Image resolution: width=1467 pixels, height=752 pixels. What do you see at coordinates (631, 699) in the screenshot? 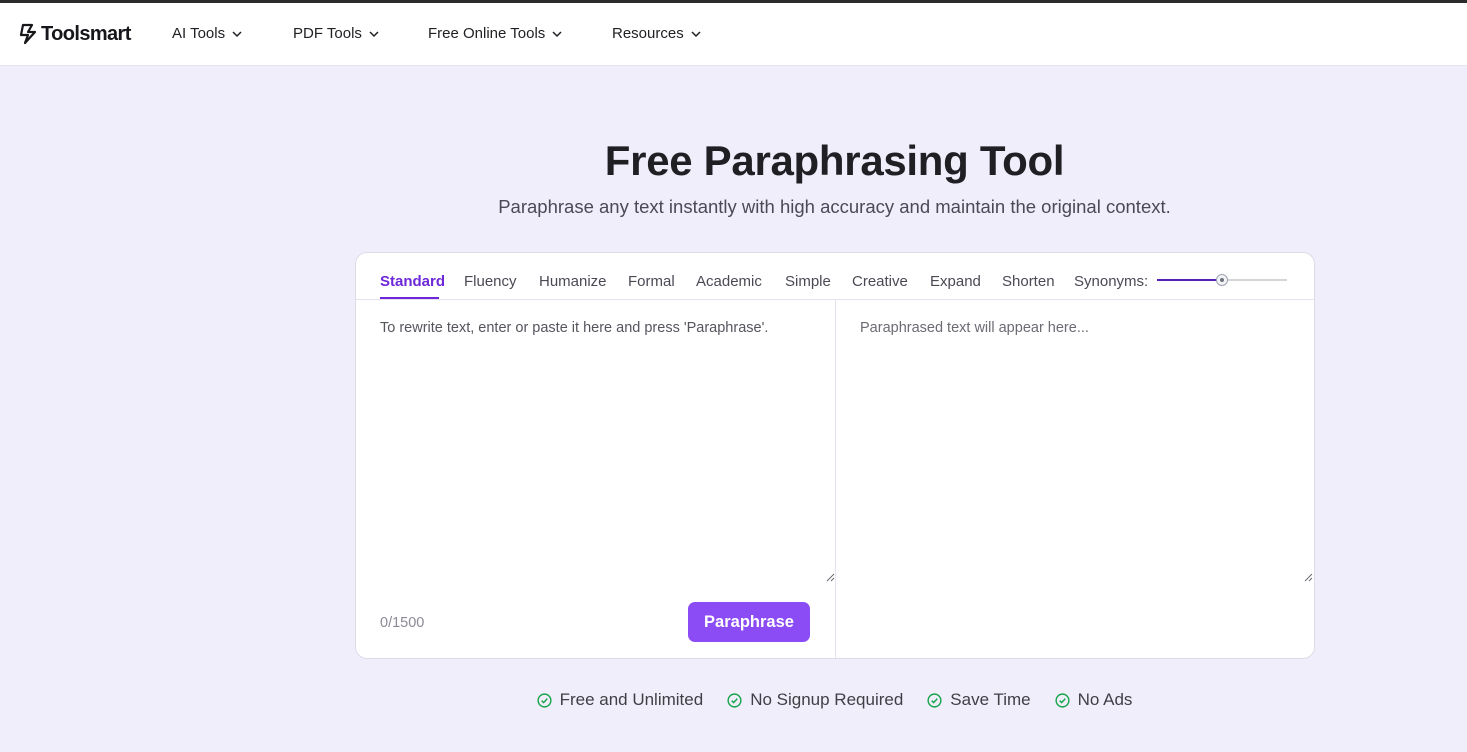
I see `feature-label: Free and Unlimited` at bounding box center [631, 699].